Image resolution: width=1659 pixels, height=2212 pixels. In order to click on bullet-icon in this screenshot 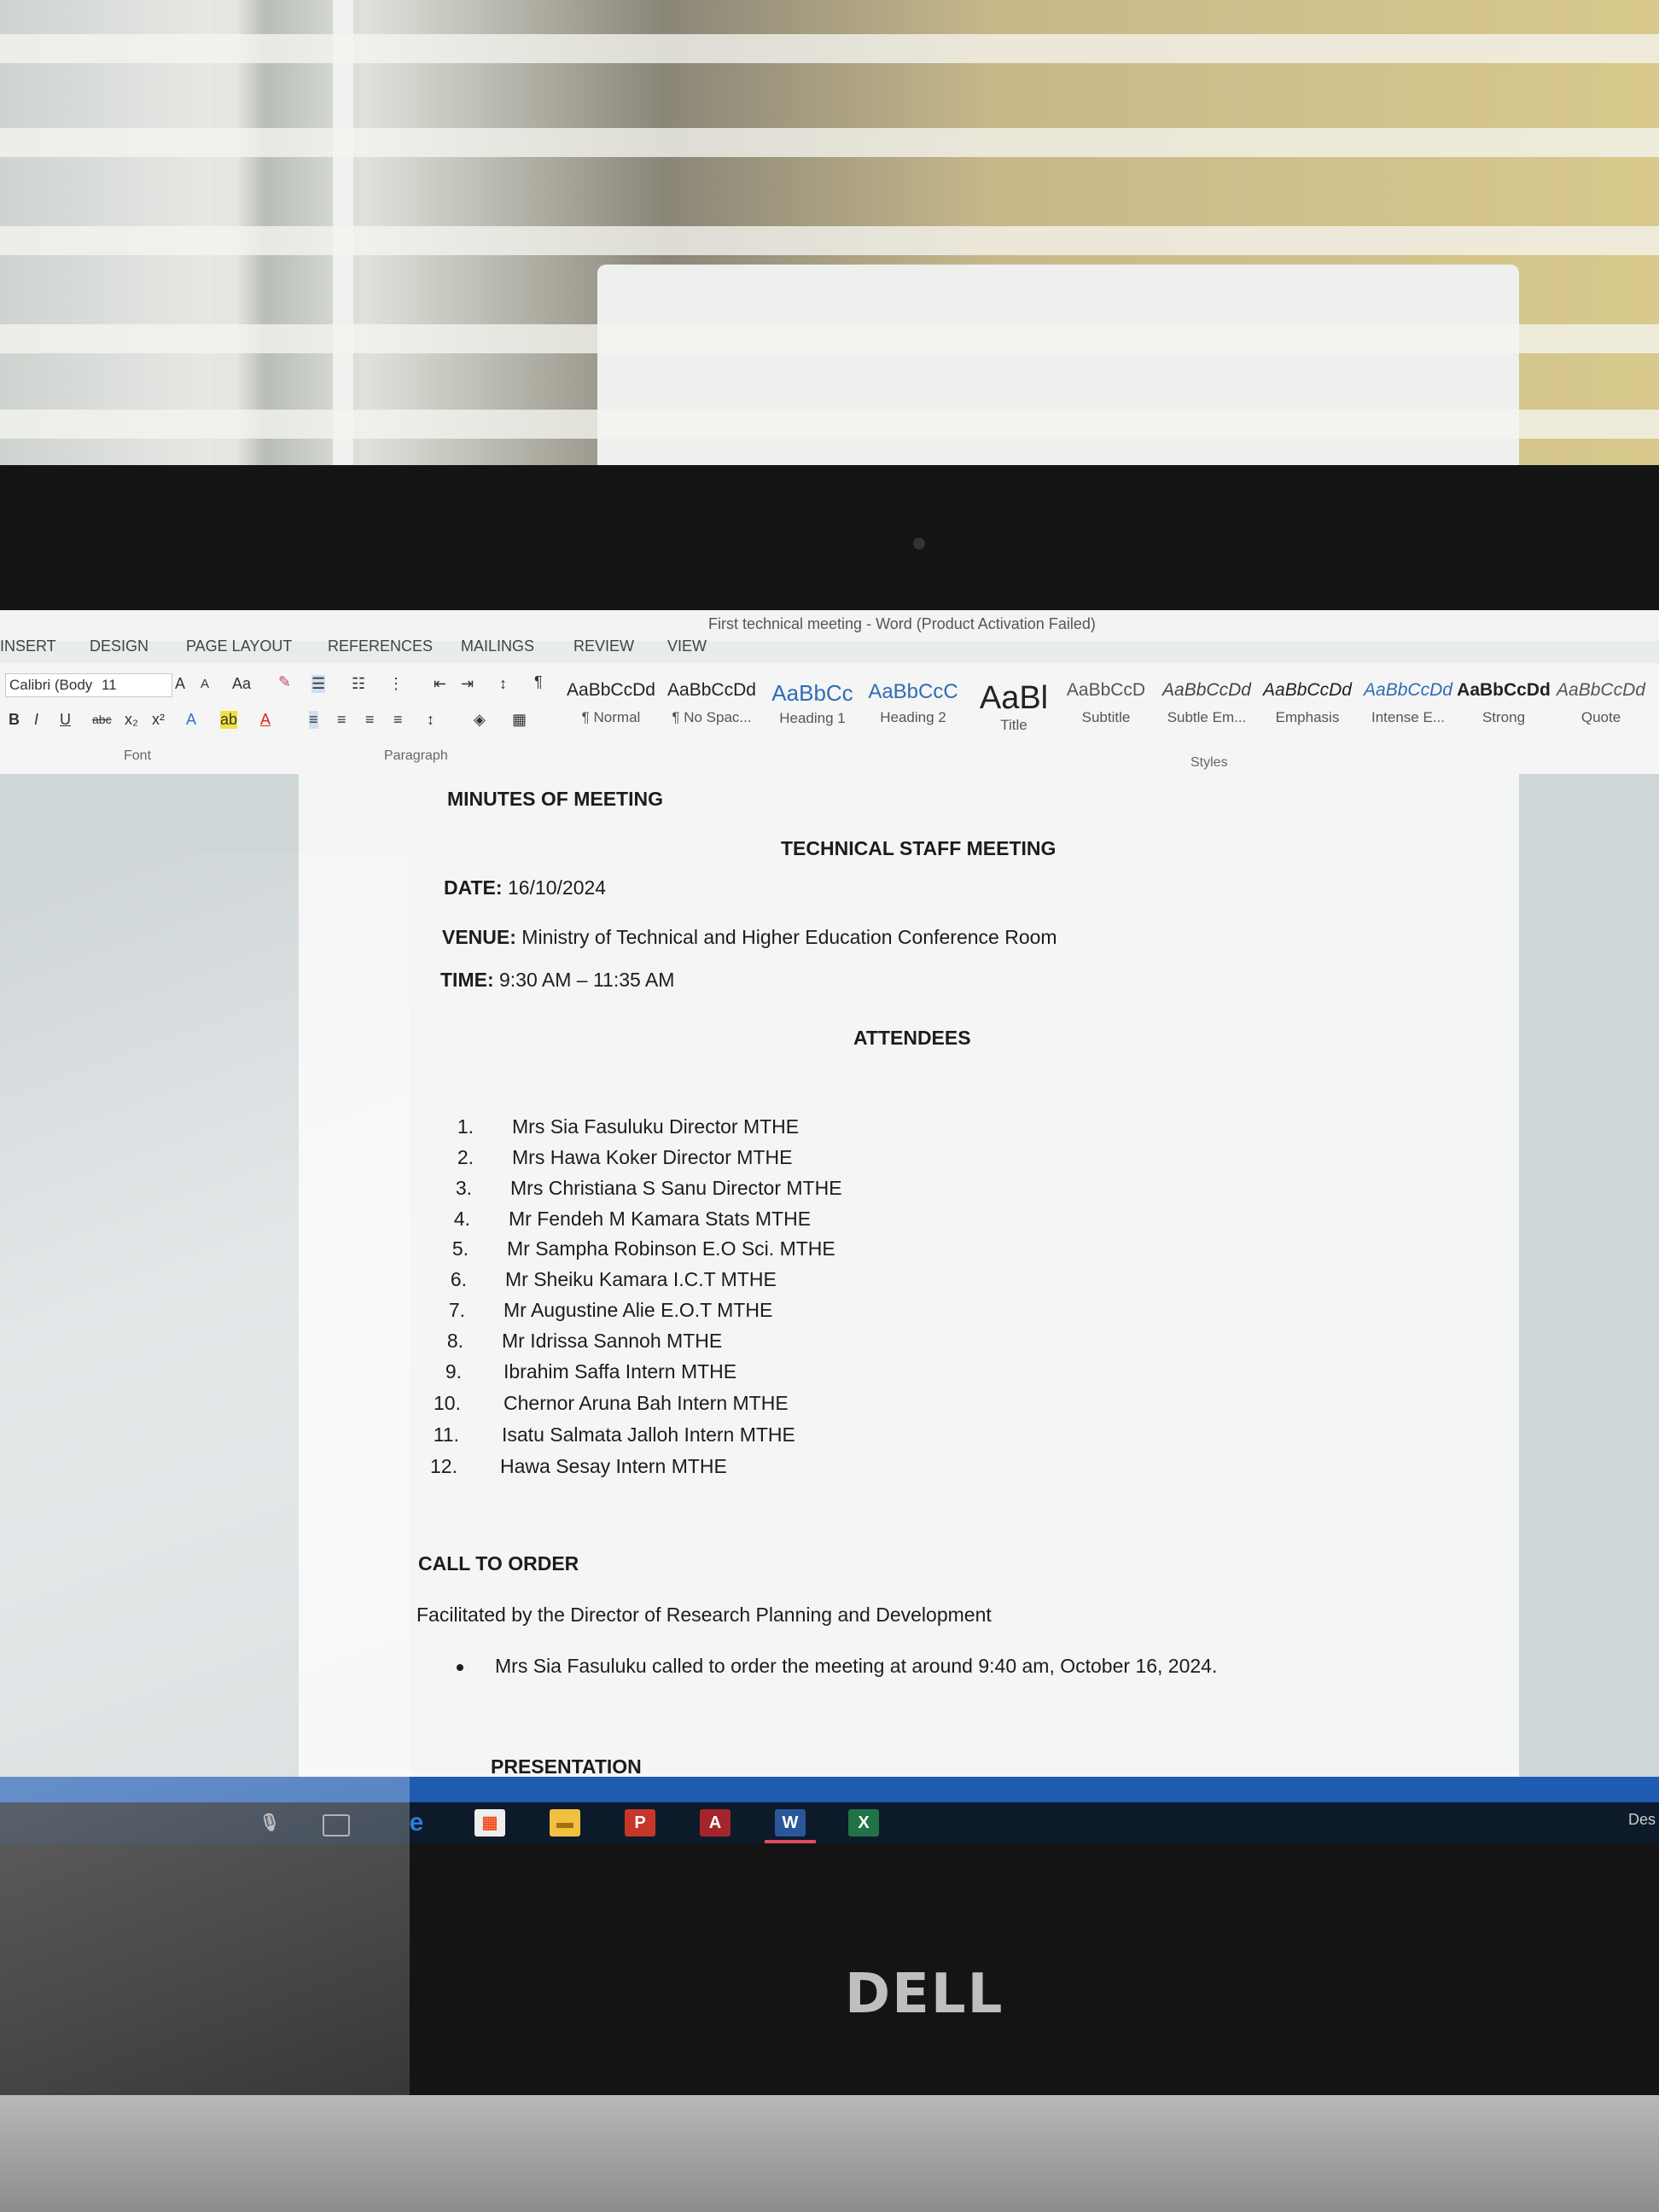, I will do `click(460, 1667)`.